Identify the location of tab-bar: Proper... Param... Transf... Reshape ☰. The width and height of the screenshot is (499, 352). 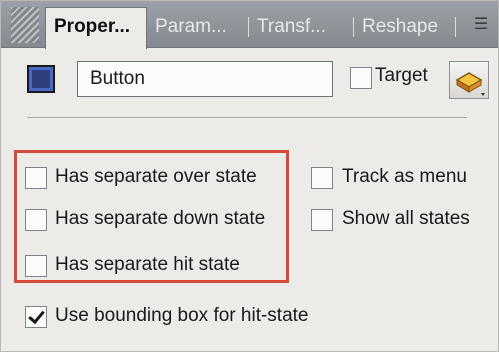
(249, 25).